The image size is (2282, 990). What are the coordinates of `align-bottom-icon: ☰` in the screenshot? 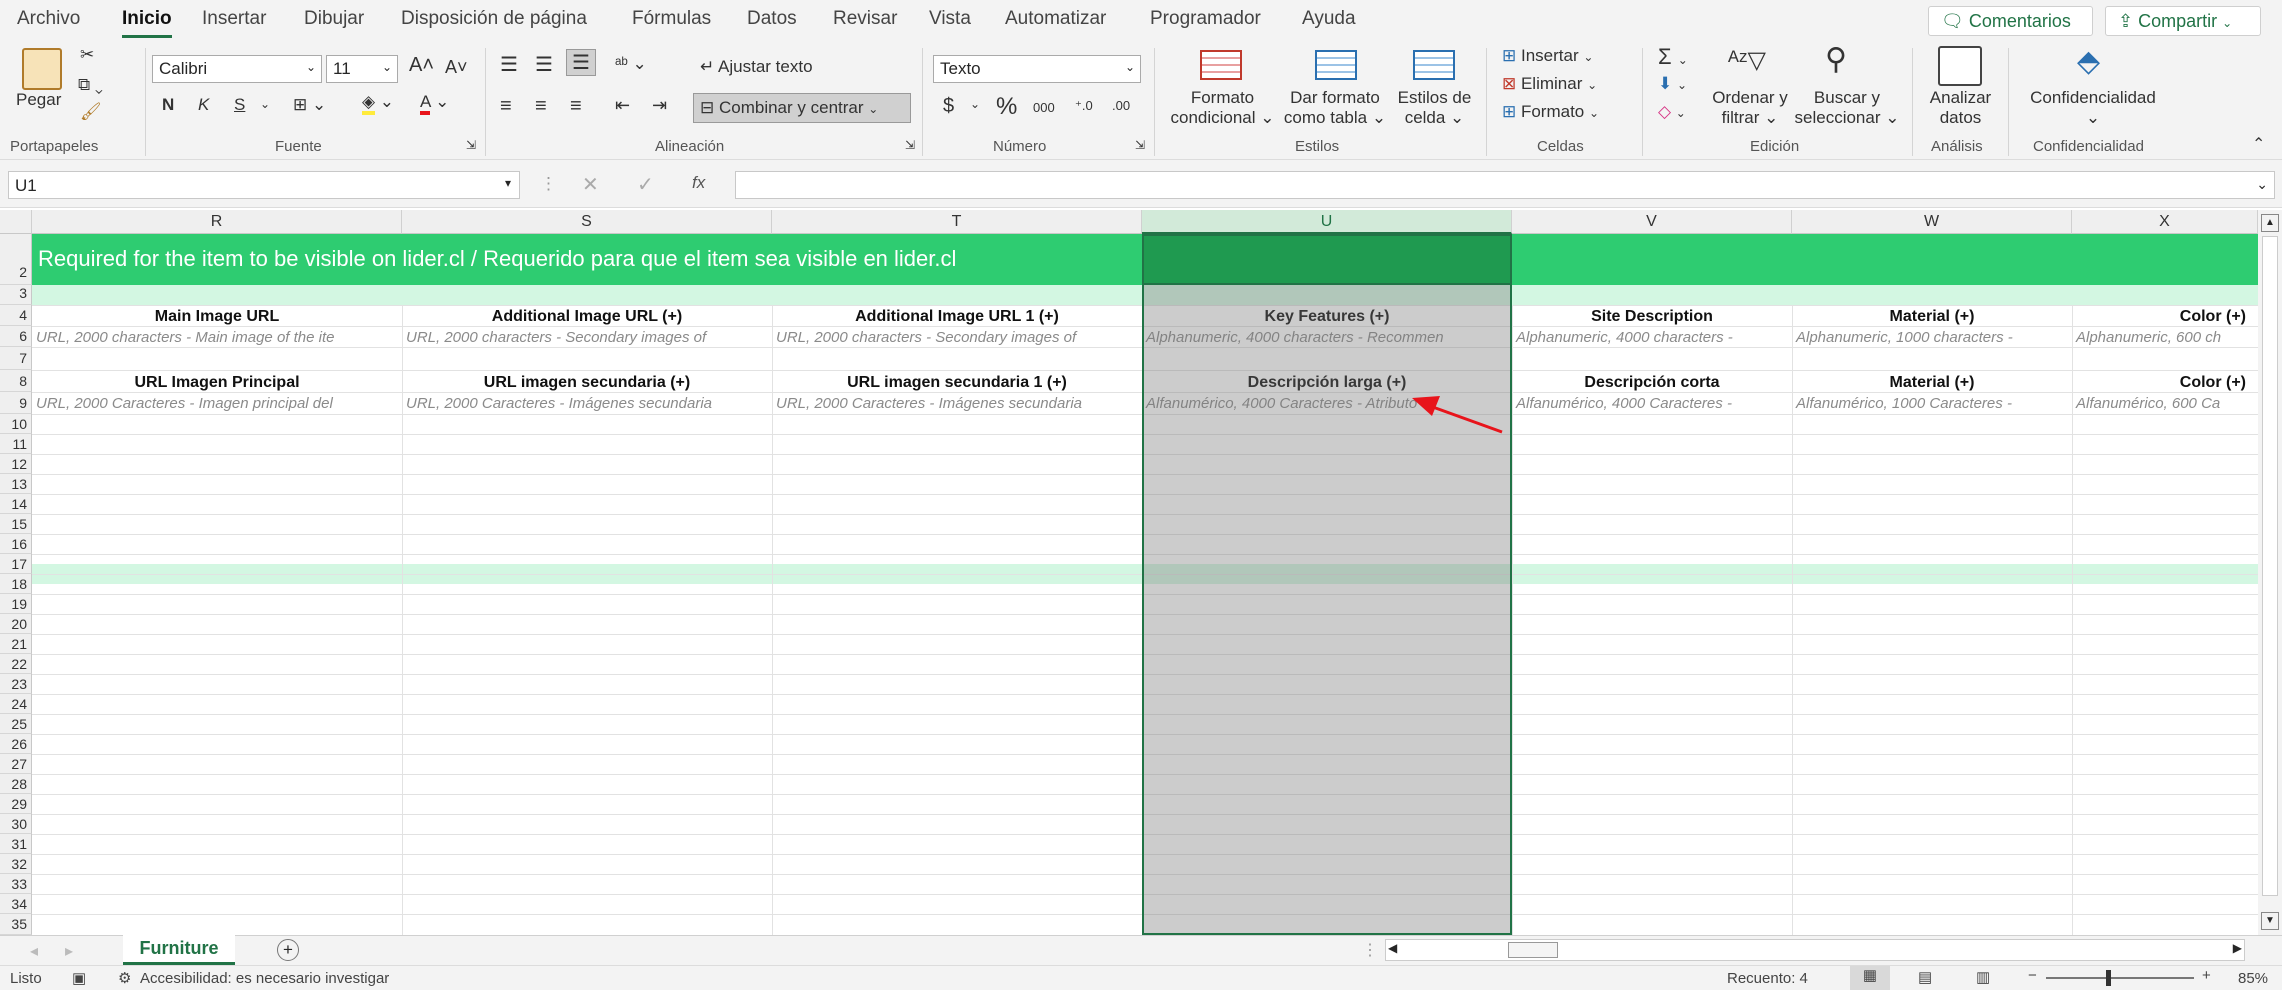 It's located at (581, 62).